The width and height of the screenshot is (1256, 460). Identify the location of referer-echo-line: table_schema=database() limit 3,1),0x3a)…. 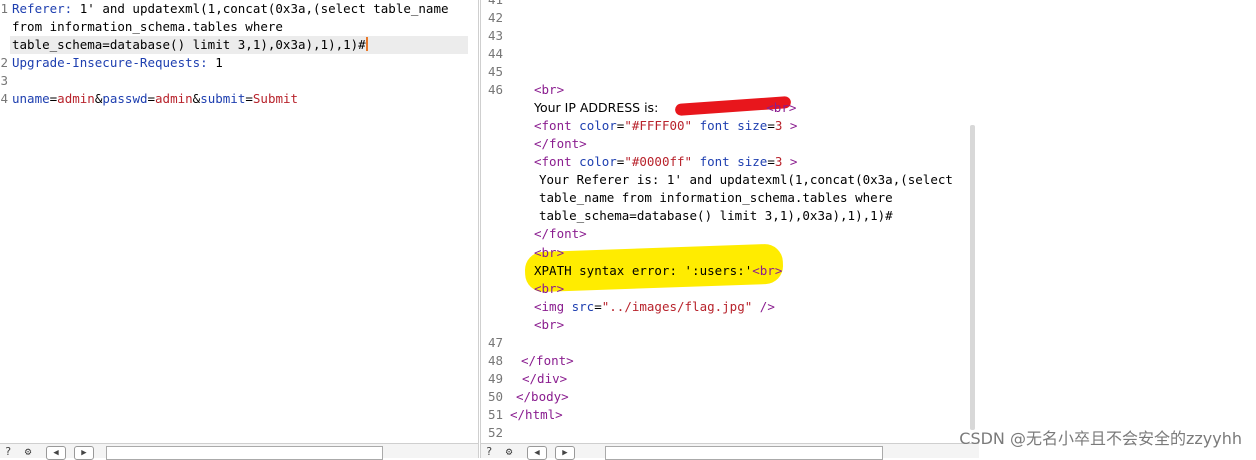
(716, 215).